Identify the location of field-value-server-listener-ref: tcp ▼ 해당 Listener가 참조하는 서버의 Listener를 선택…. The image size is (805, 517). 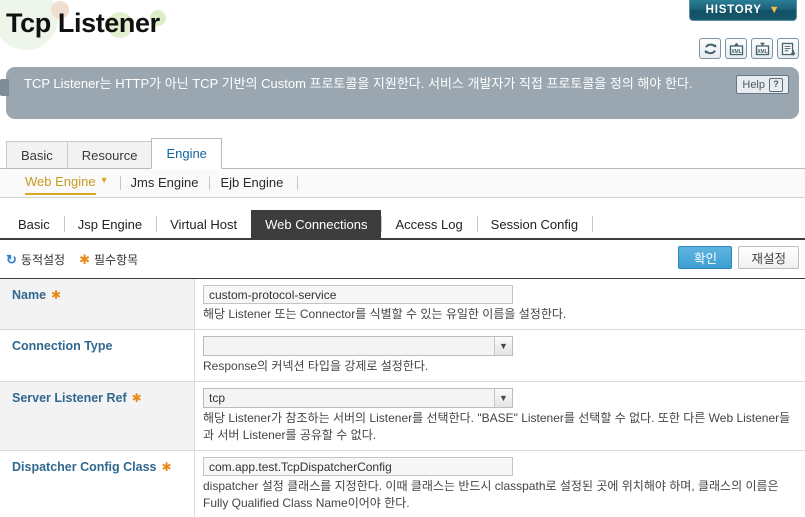
(500, 416).